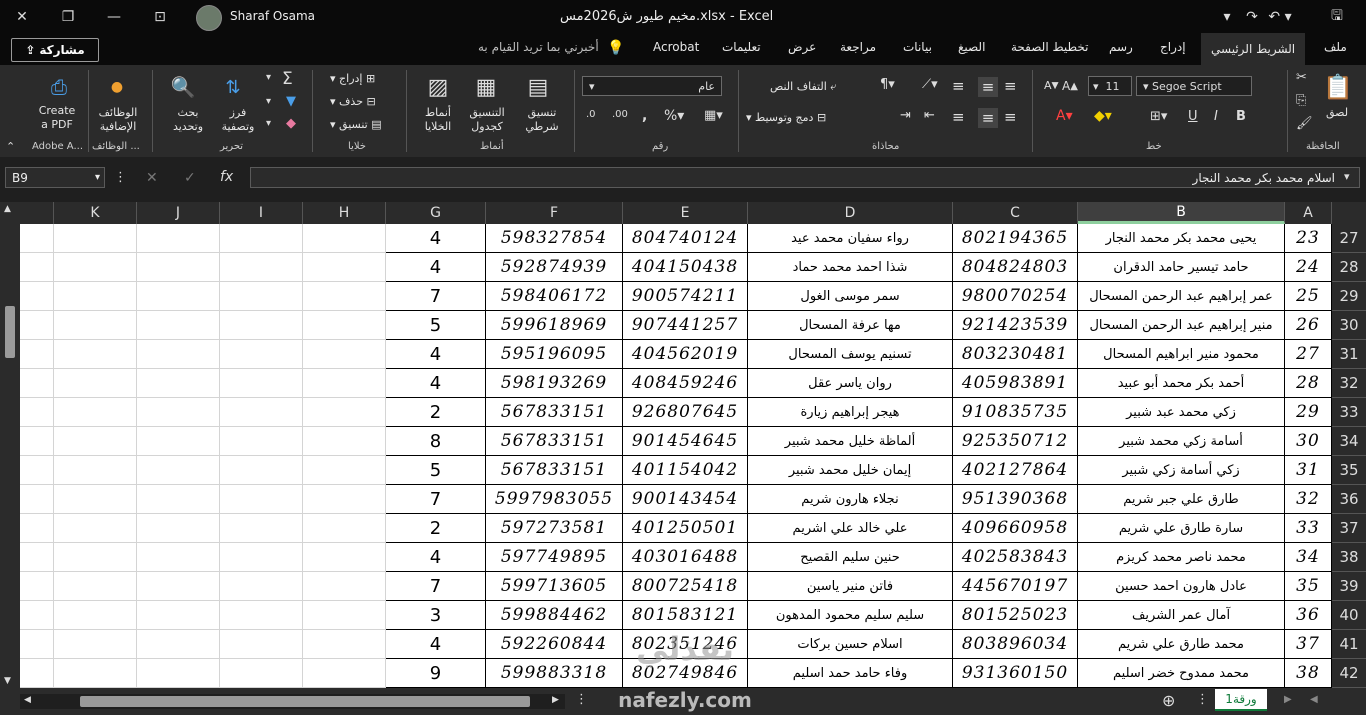 The height and width of the screenshot is (715, 1366). Describe the element at coordinates (652, 86) in the screenshot. I see `number-format-select: ▾ عام` at that location.